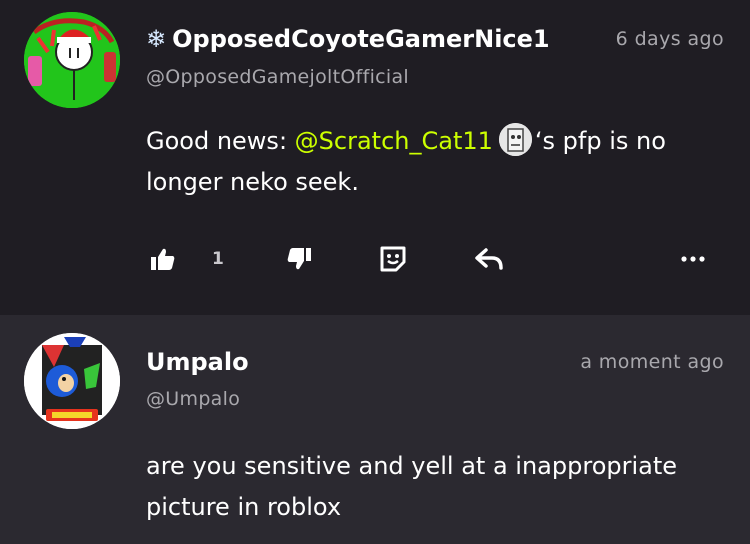 The height and width of the screenshot is (544, 750). I want to click on more-options-button, so click(694, 259).